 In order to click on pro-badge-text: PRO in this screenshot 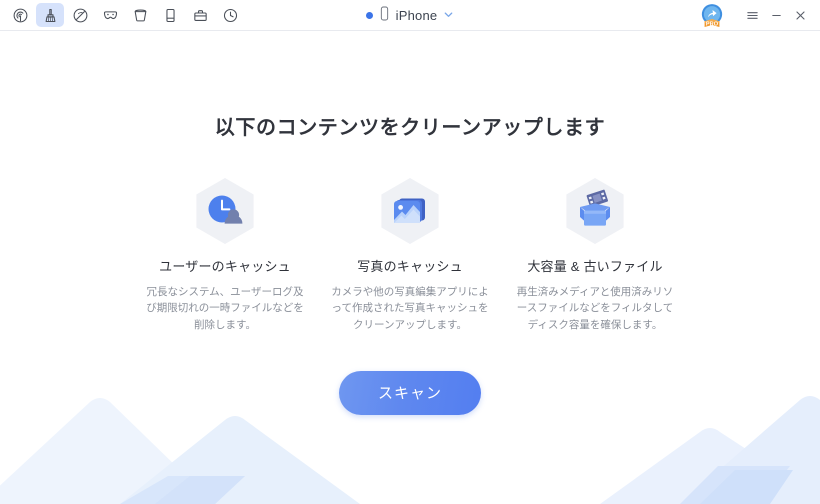, I will do `click(712, 24)`.